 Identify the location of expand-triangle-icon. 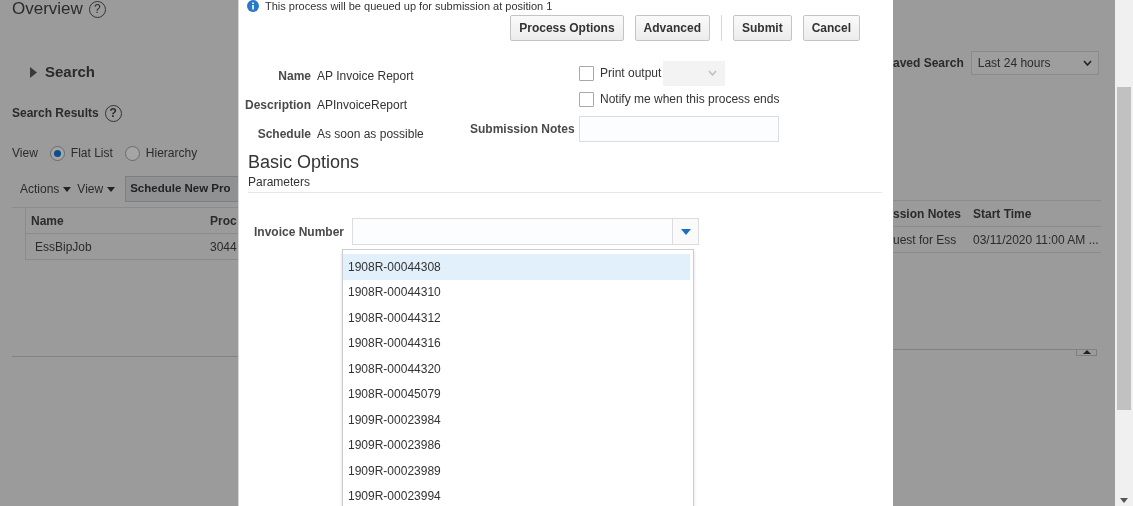
(33, 72).